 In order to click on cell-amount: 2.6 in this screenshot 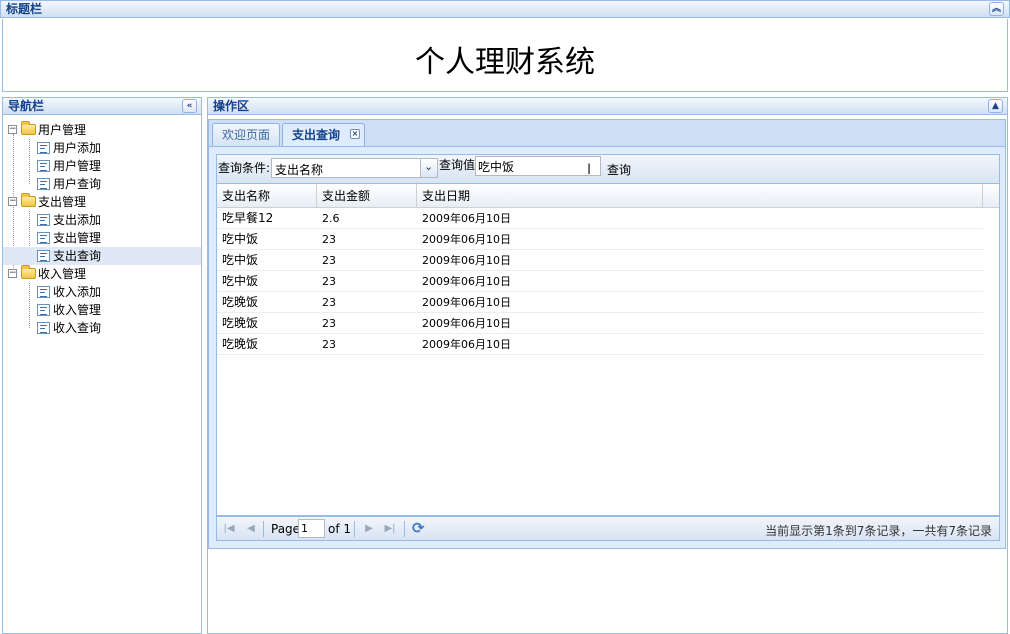, I will do `click(331, 218)`.